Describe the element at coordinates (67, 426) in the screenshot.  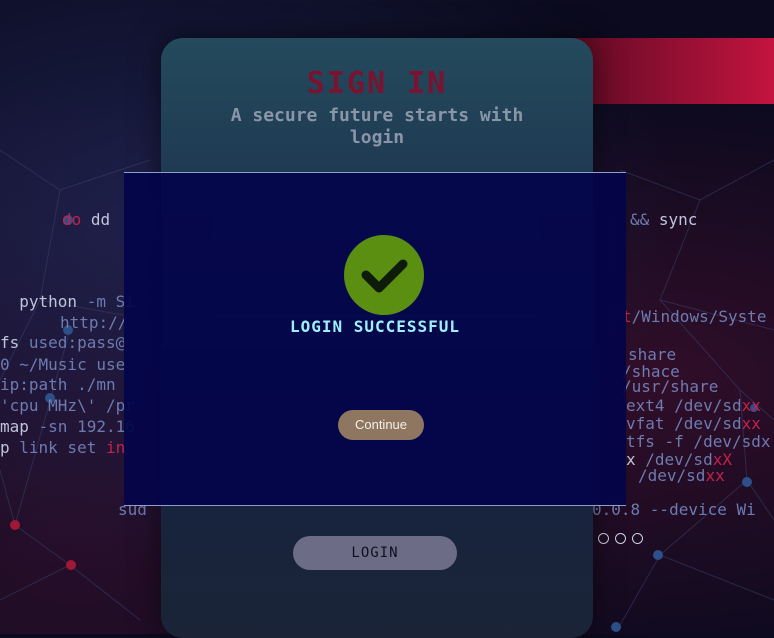
I see `terminal-line: map -sn 192.16` at that location.